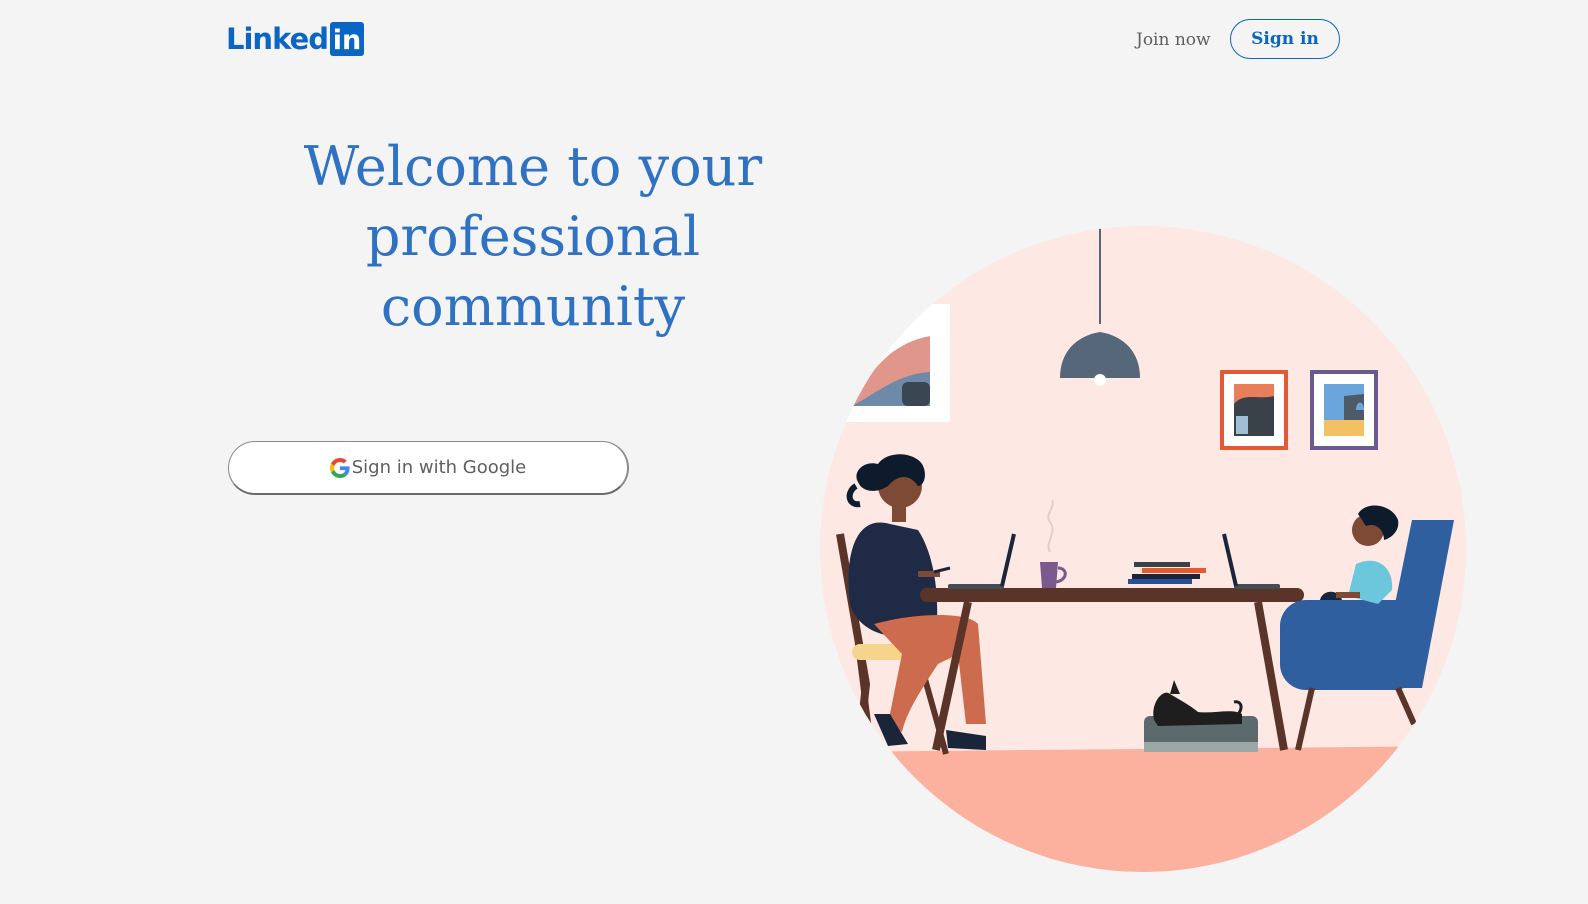 This screenshot has height=904, width=1588. Describe the element at coordinates (894, 363) in the screenshot. I see `wall-art-left` at that location.